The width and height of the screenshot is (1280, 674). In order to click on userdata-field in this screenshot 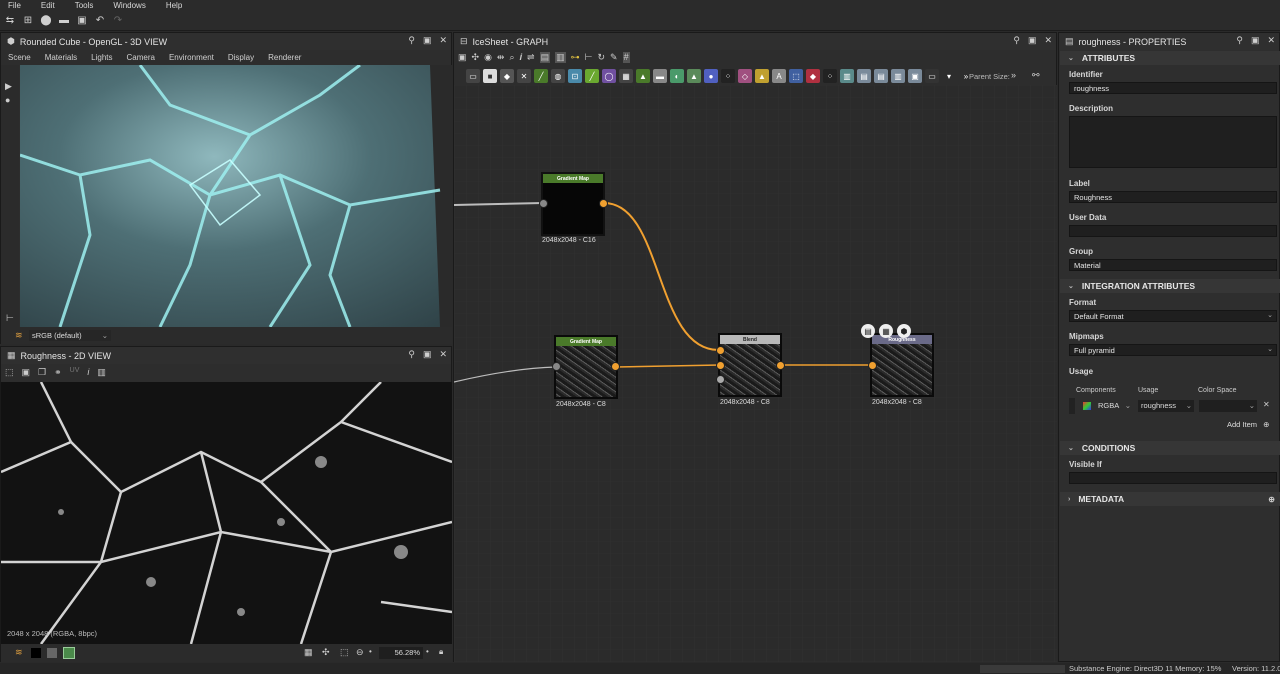, I will do `click(1173, 231)`.